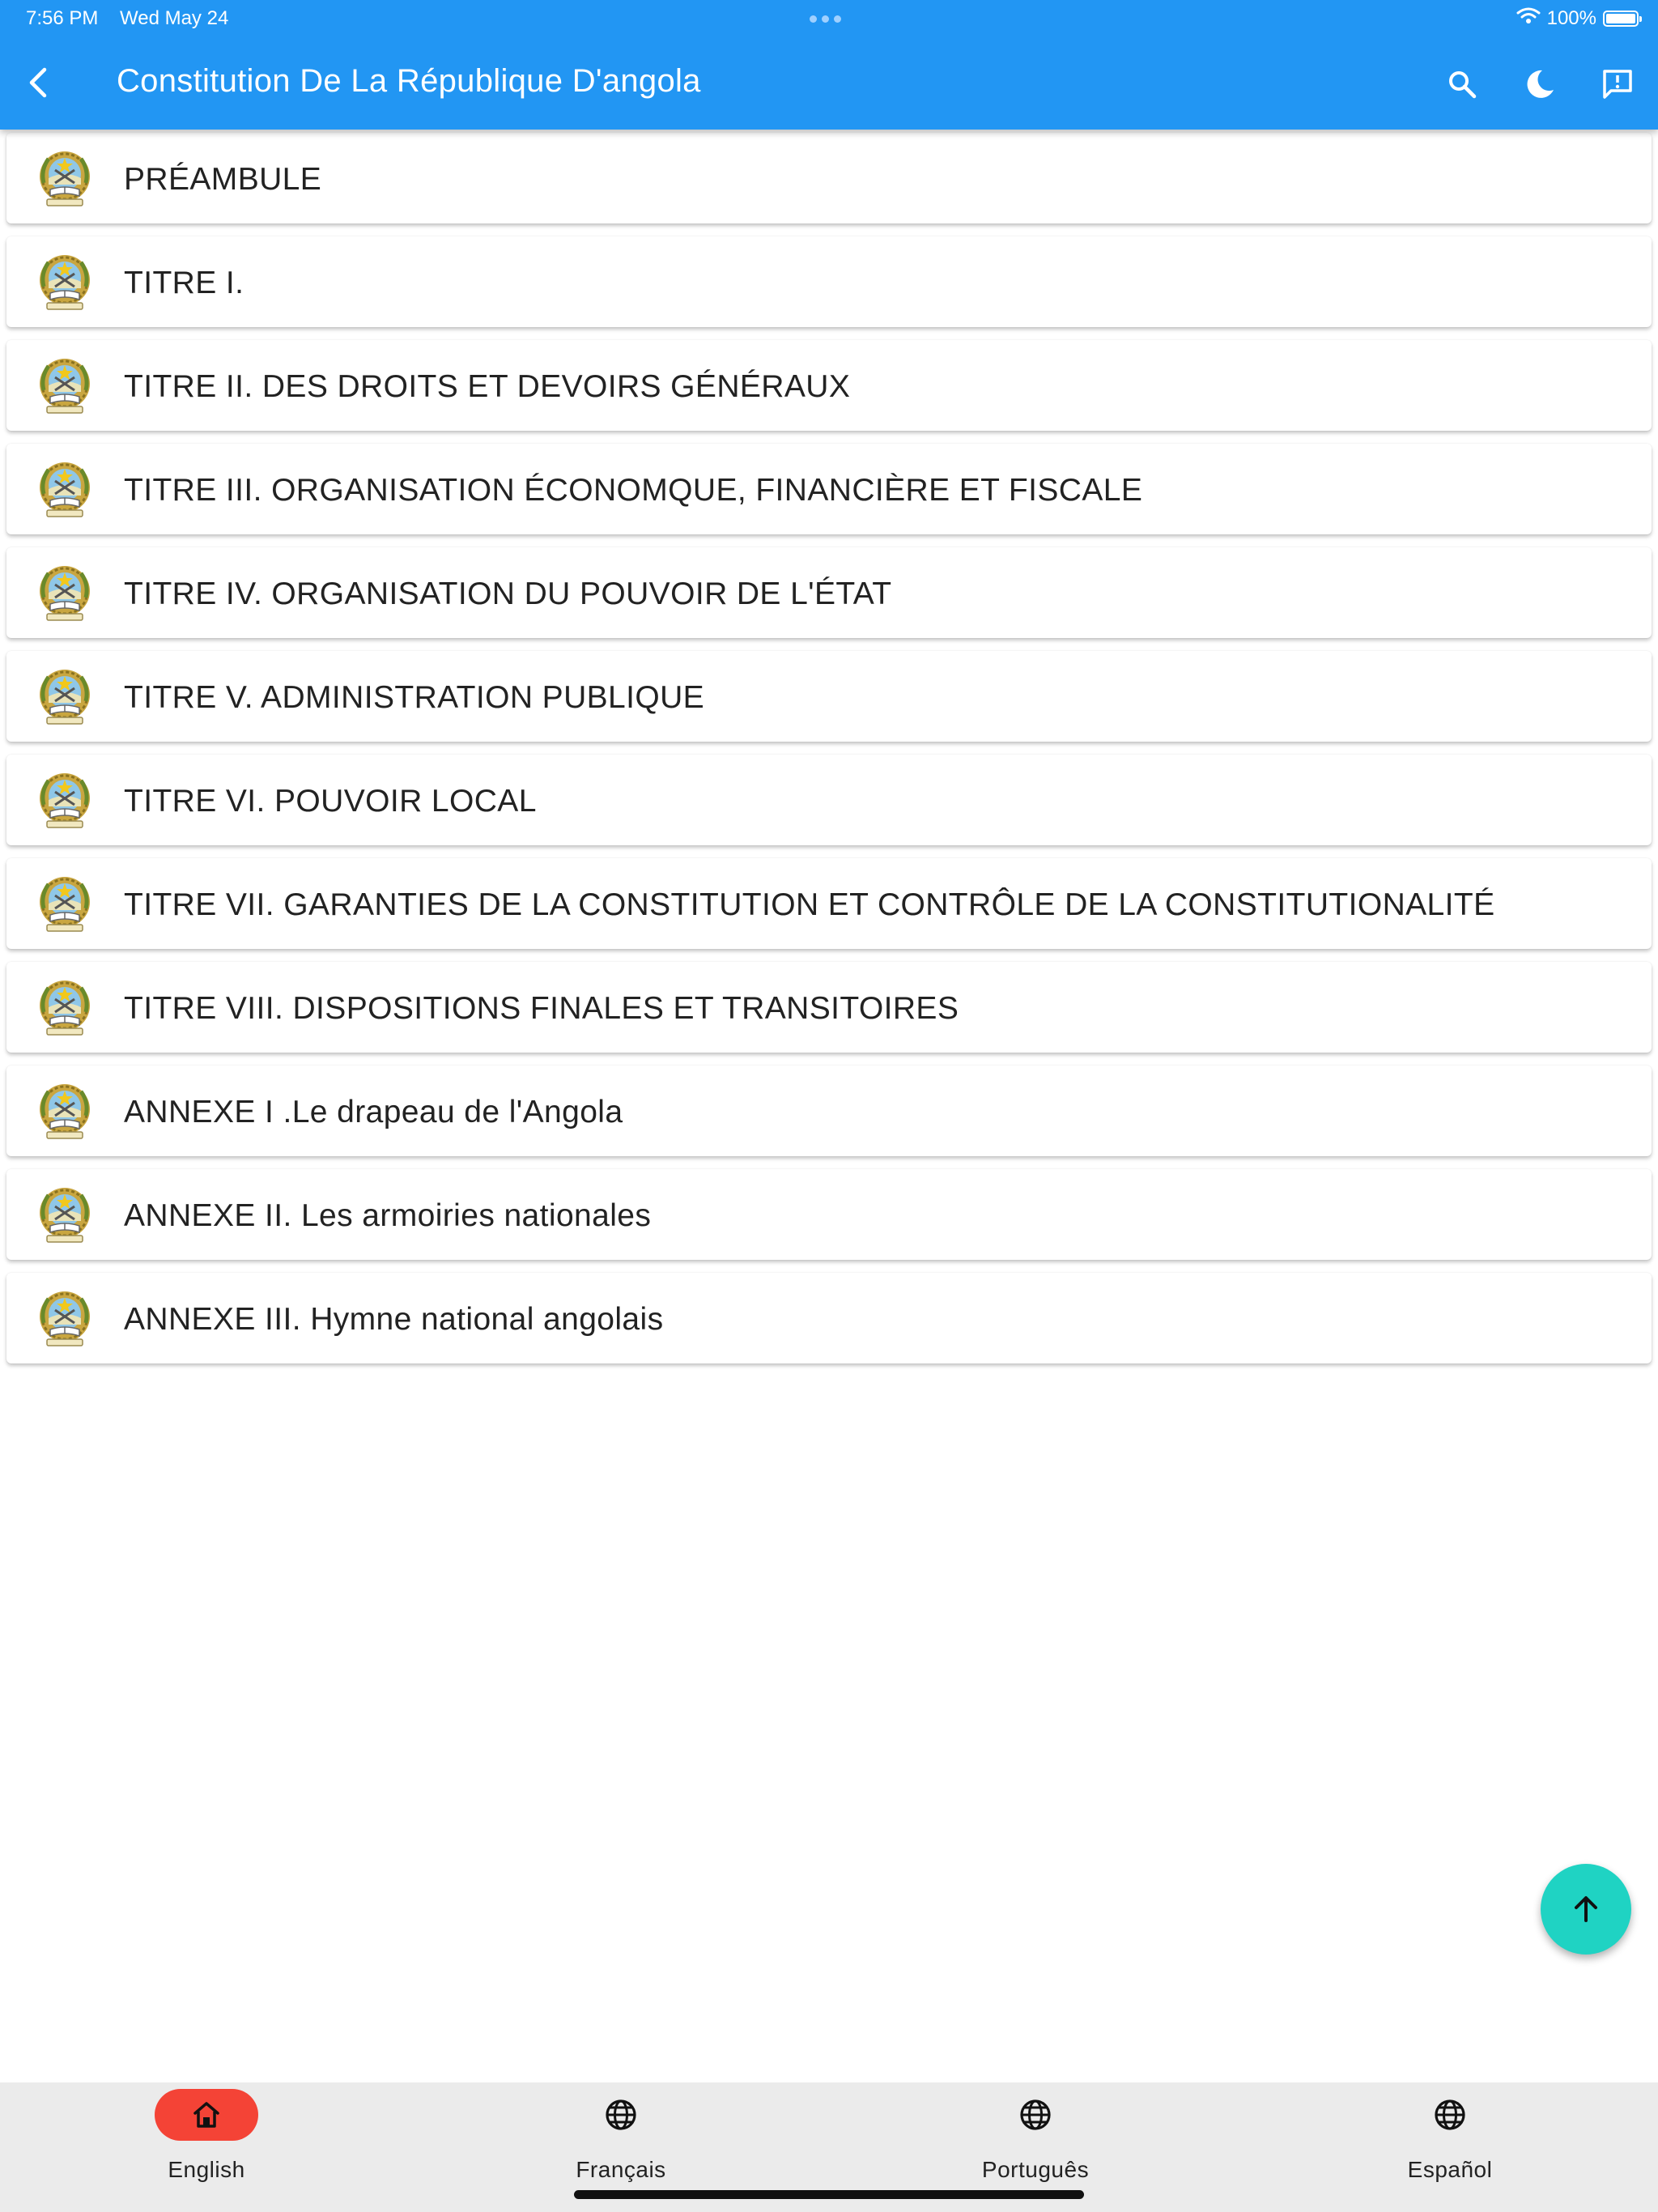 This screenshot has width=1658, height=2212. Describe the element at coordinates (829, 2195) in the screenshot. I see `home-indicator` at that location.